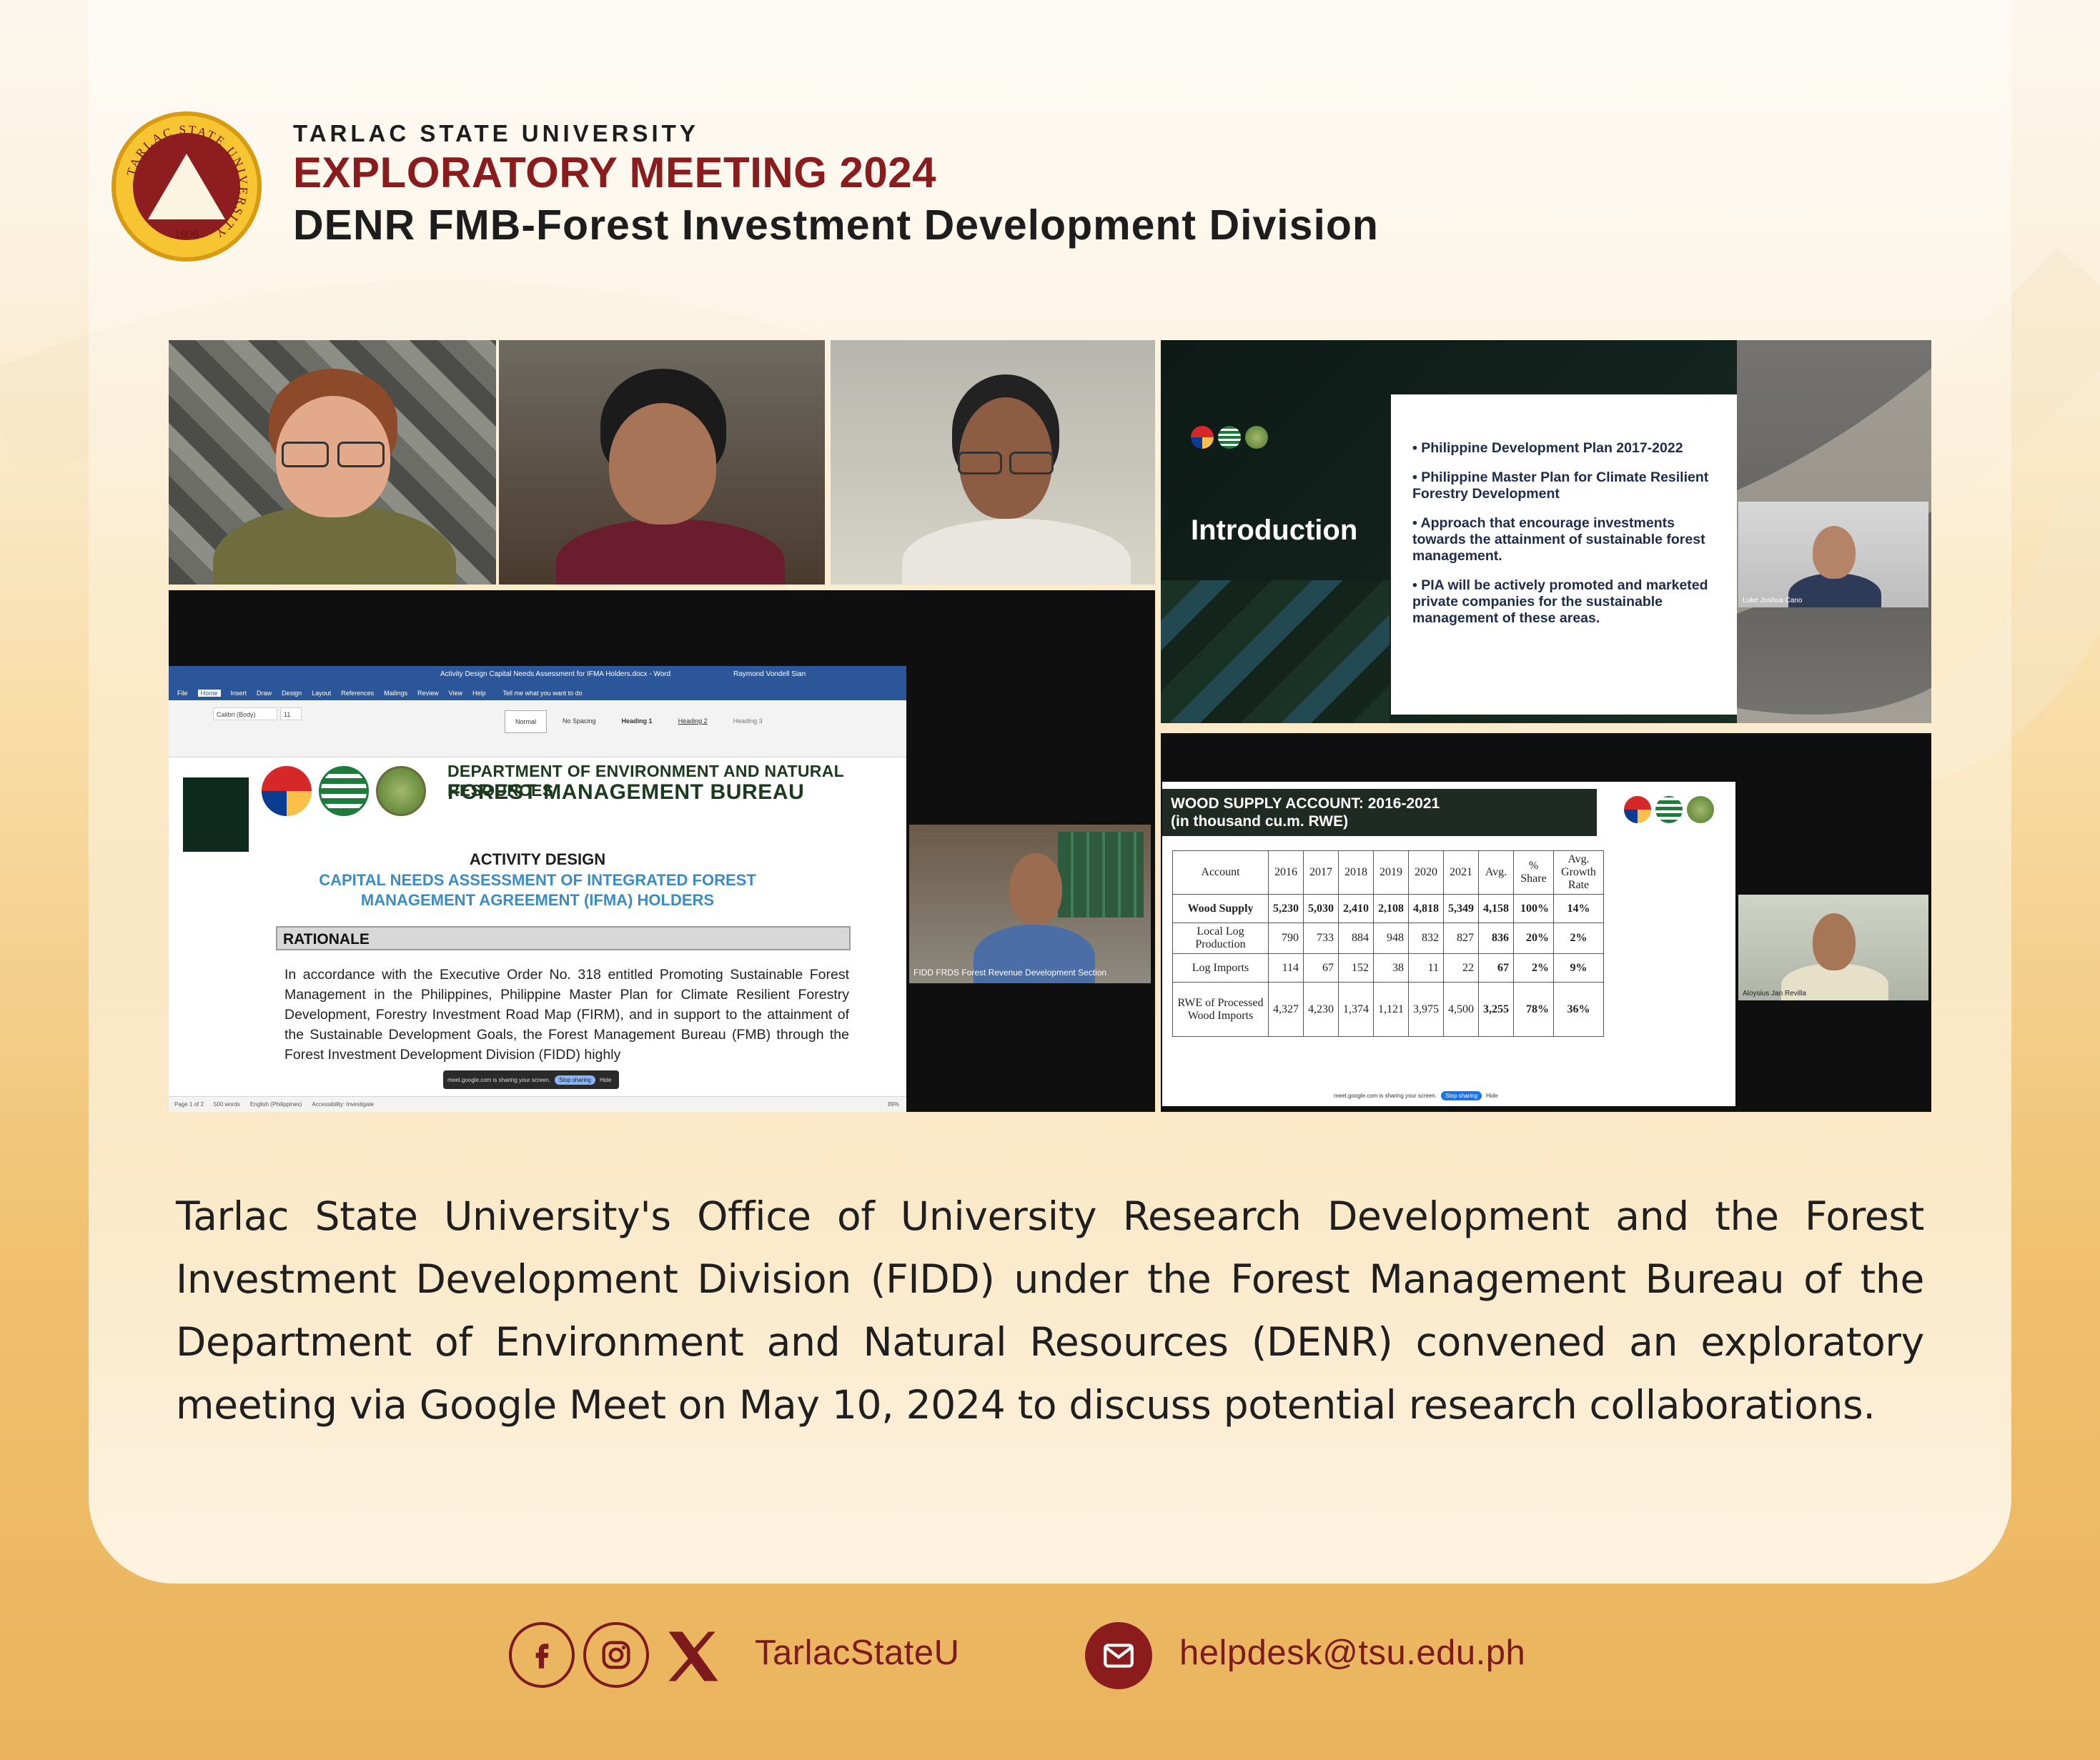 This screenshot has height=1760, width=2100. What do you see at coordinates (216, 814) in the screenshot?
I see `dark-sidebar-block` at bounding box center [216, 814].